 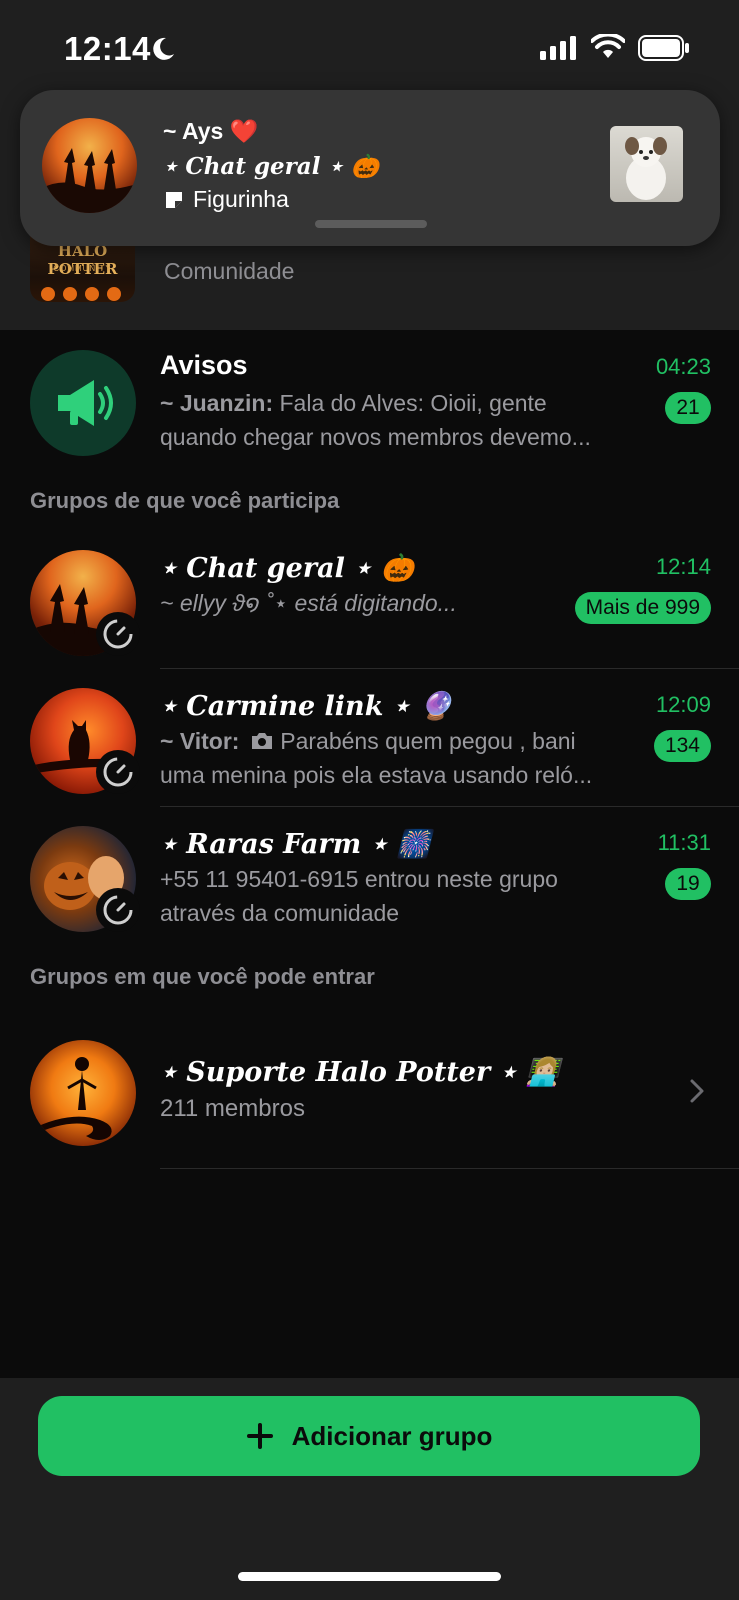 I want to click on add-group-button: Adicionar grupo, so click(x=369, y=1436).